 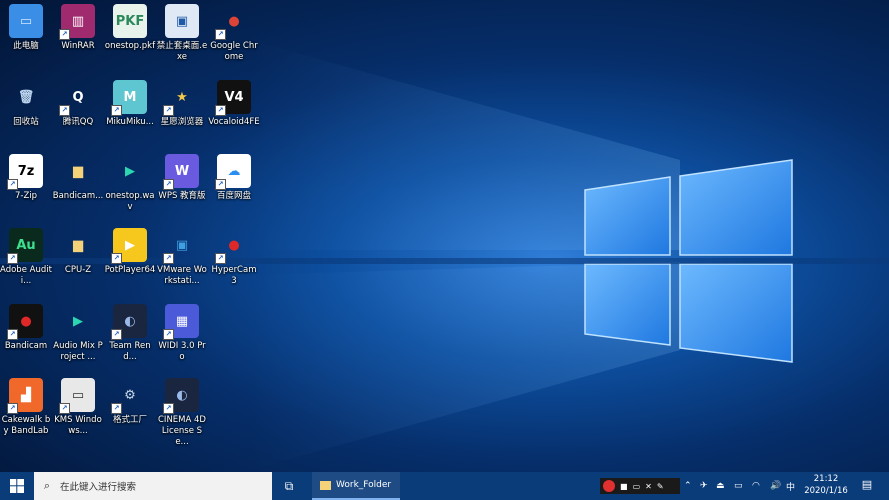 I want to click on desktop-icon: ⚙ ↗ 格式工厂, so click(x=130, y=402).